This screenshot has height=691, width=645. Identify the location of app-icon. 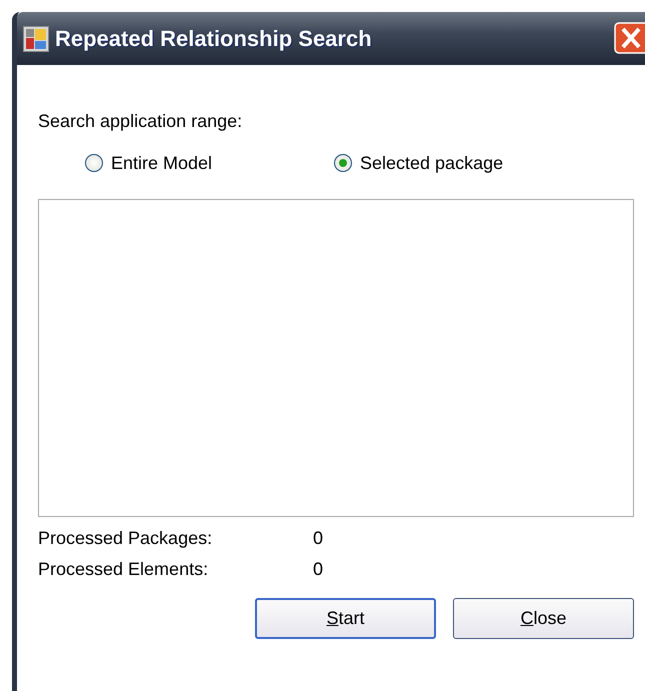
(36, 39).